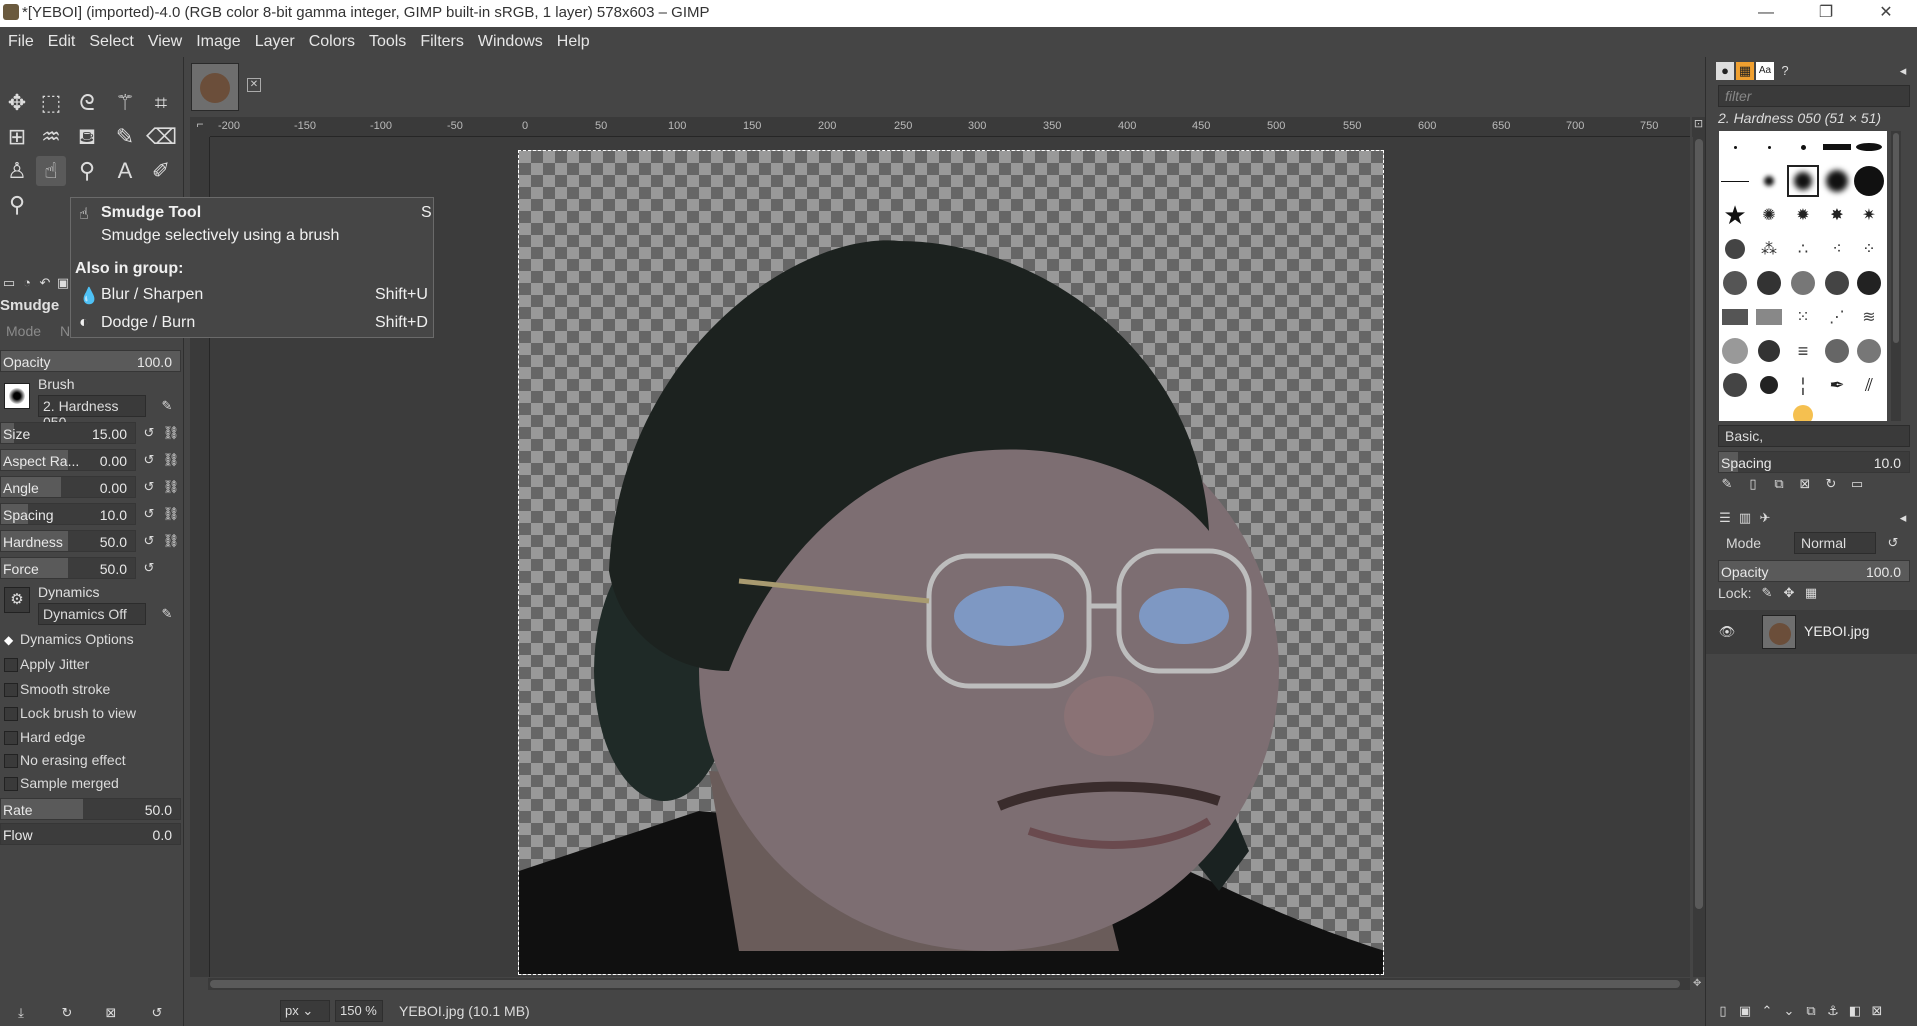 The height and width of the screenshot is (1026, 1917). Describe the element at coordinates (110, 39) in the screenshot. I see `menu-select: Select` at that location.